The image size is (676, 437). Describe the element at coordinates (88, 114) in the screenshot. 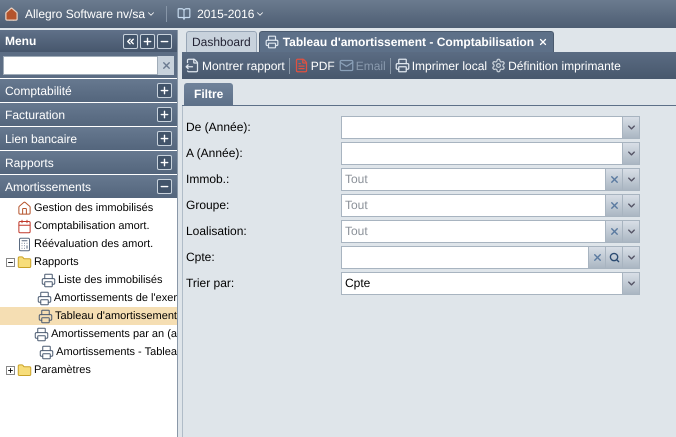

I see `menu-section: Facturation` at that location.